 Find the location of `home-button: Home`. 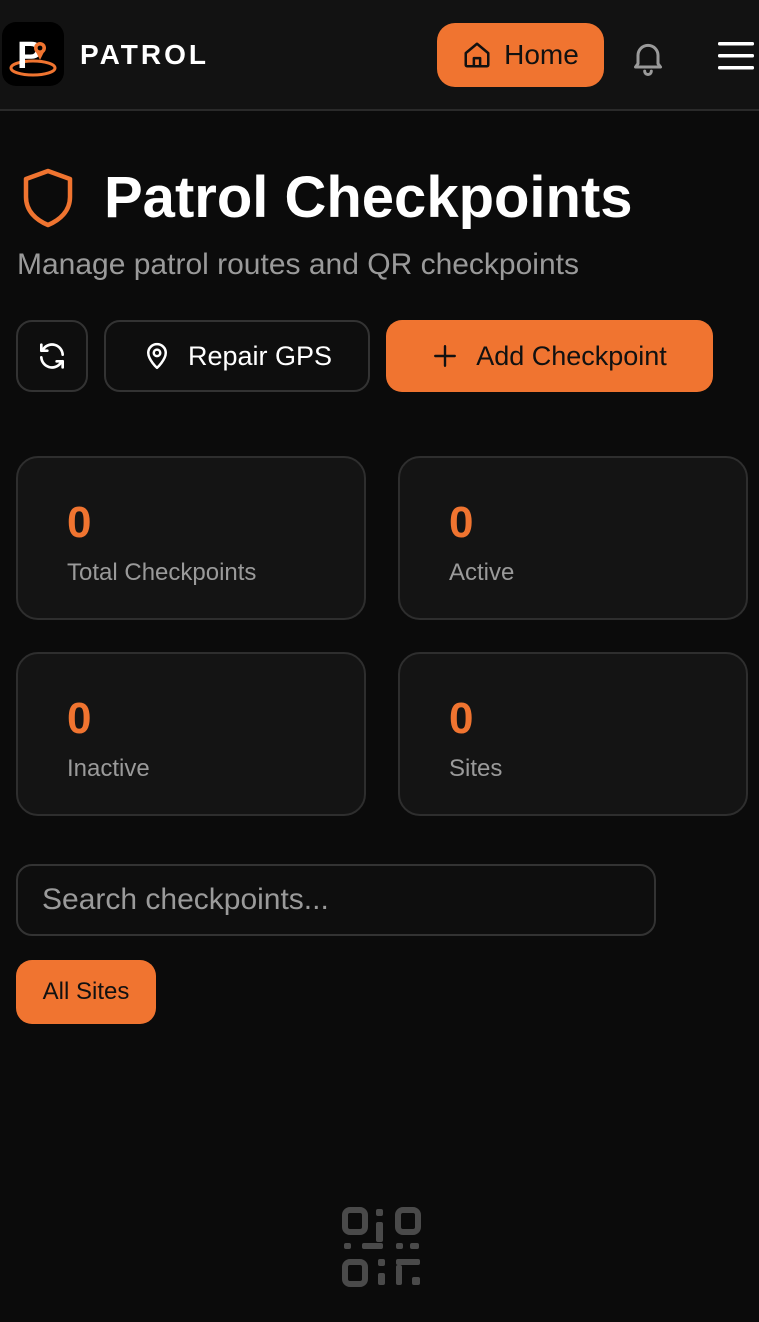

home-button: Home is located at coordinates (520, 55).